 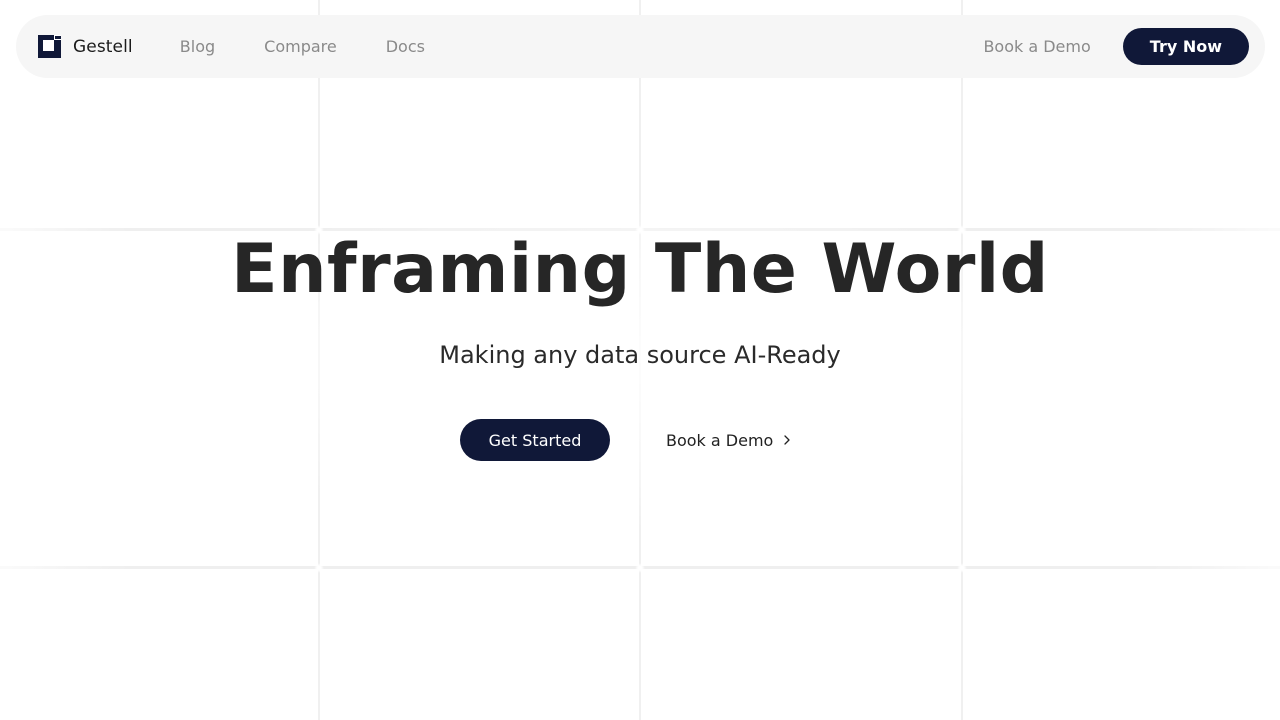 What do you see at coordinates (640, 269) in the screenshot?
I see `hero-title: Enframing The World` at bounding box center [640, 269].